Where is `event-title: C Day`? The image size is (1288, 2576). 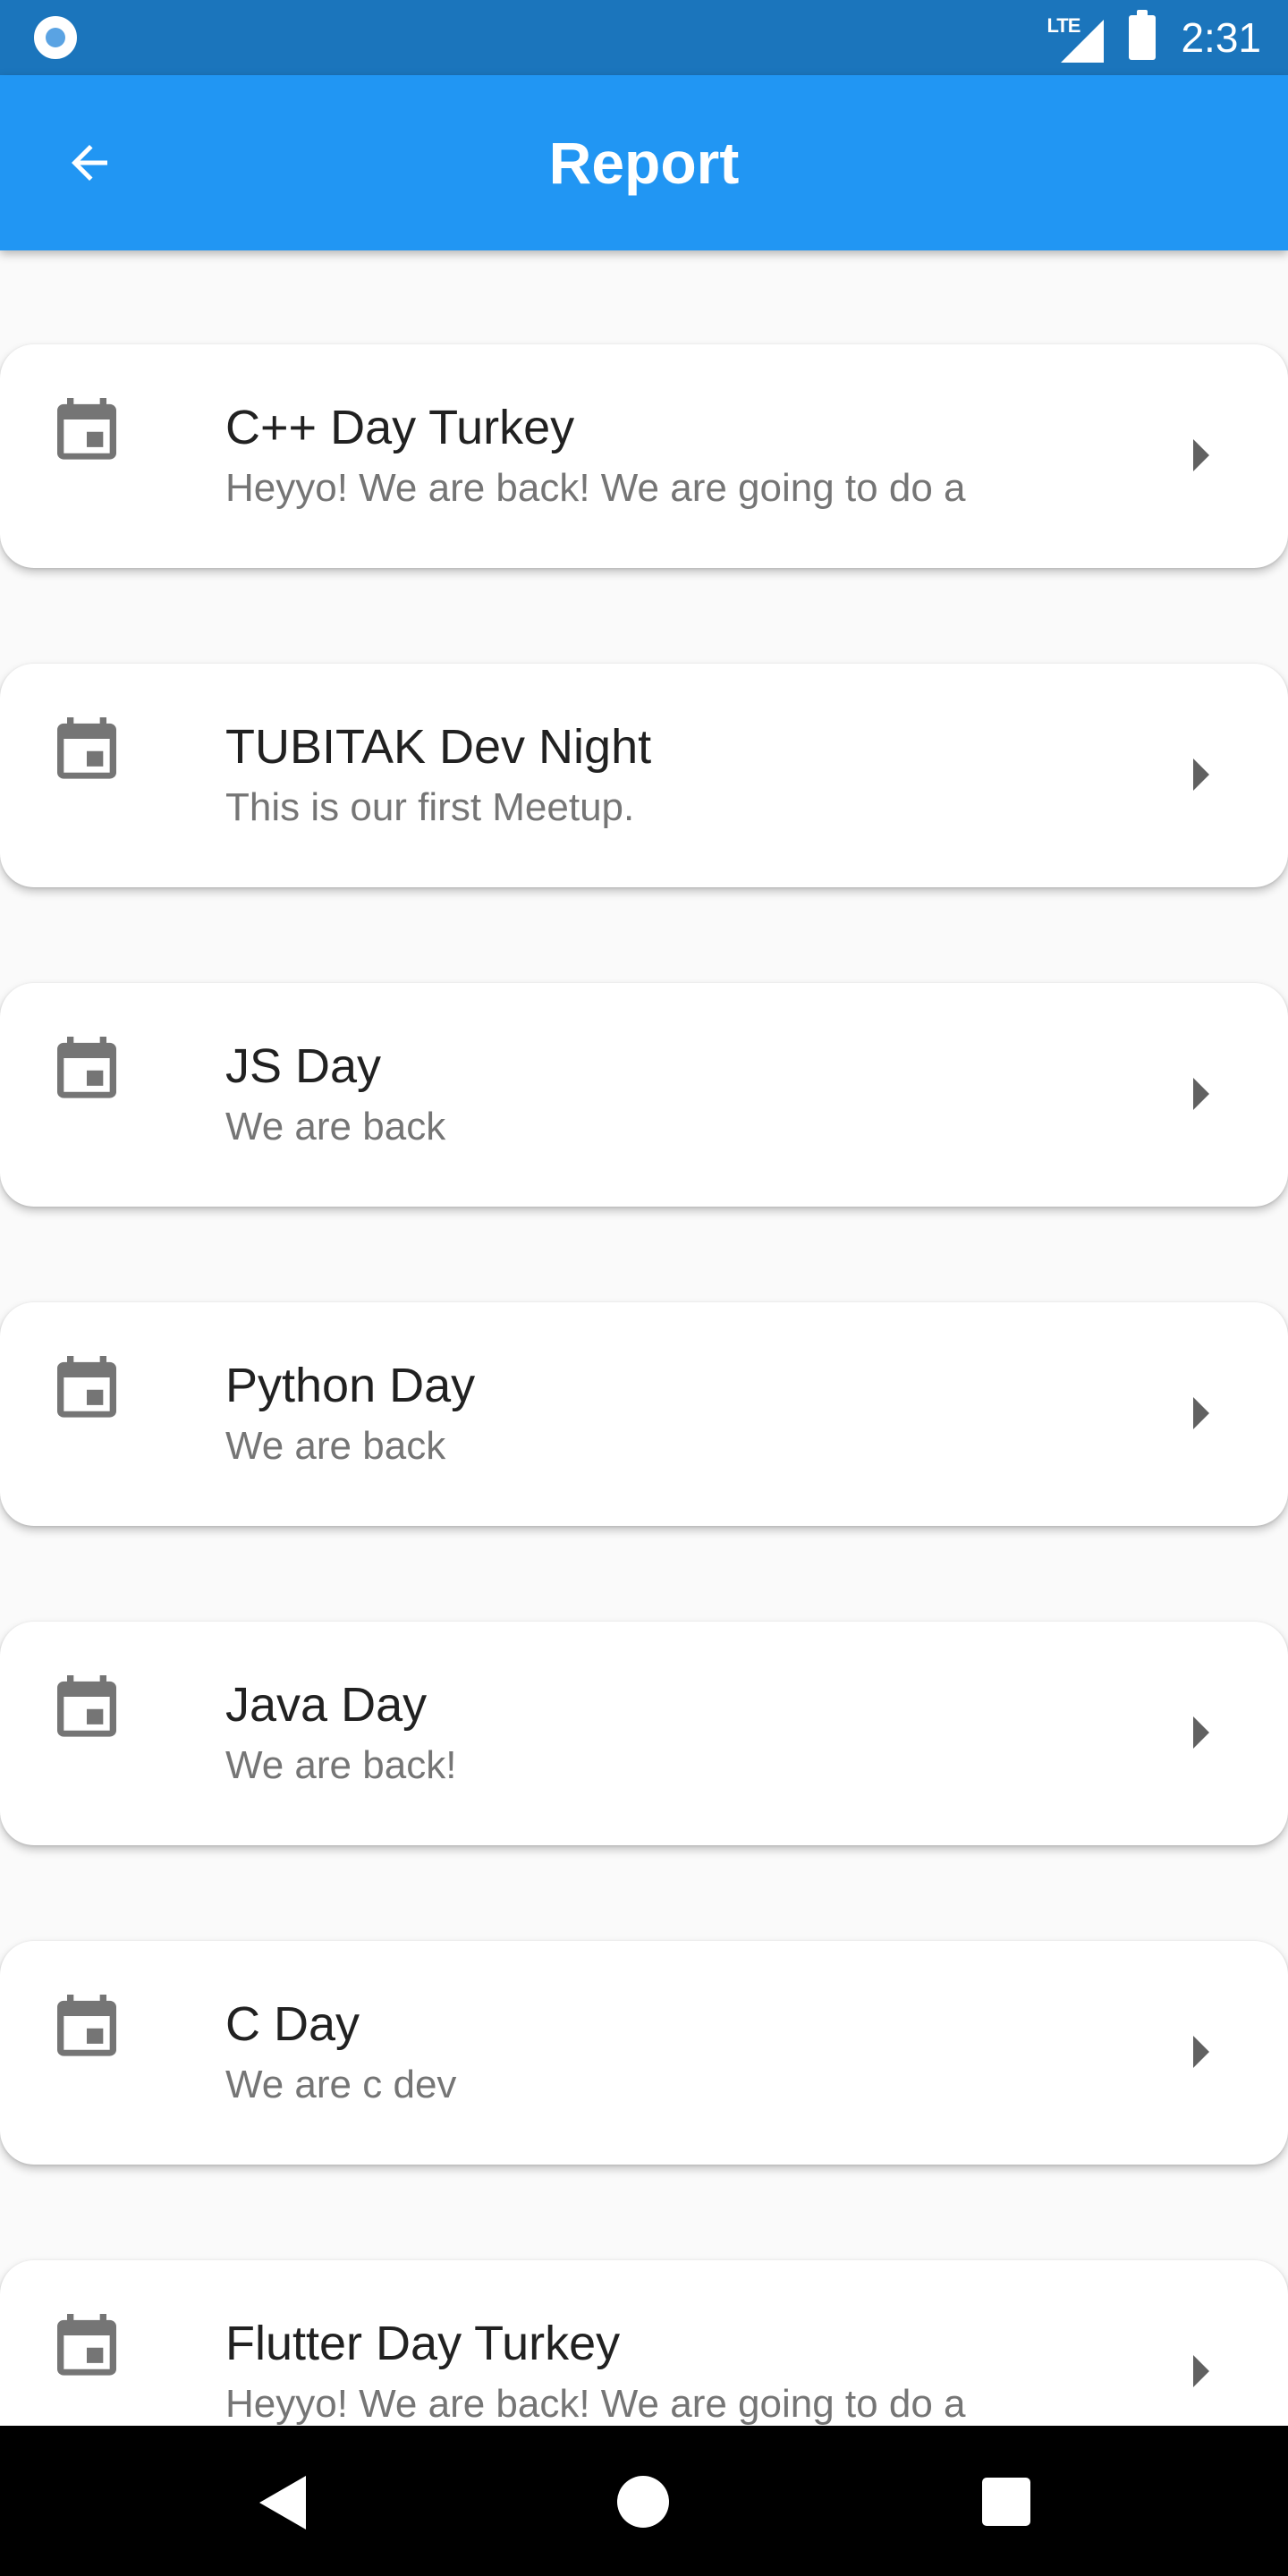 event-title: C Day is located at coordinates (292, 2024).